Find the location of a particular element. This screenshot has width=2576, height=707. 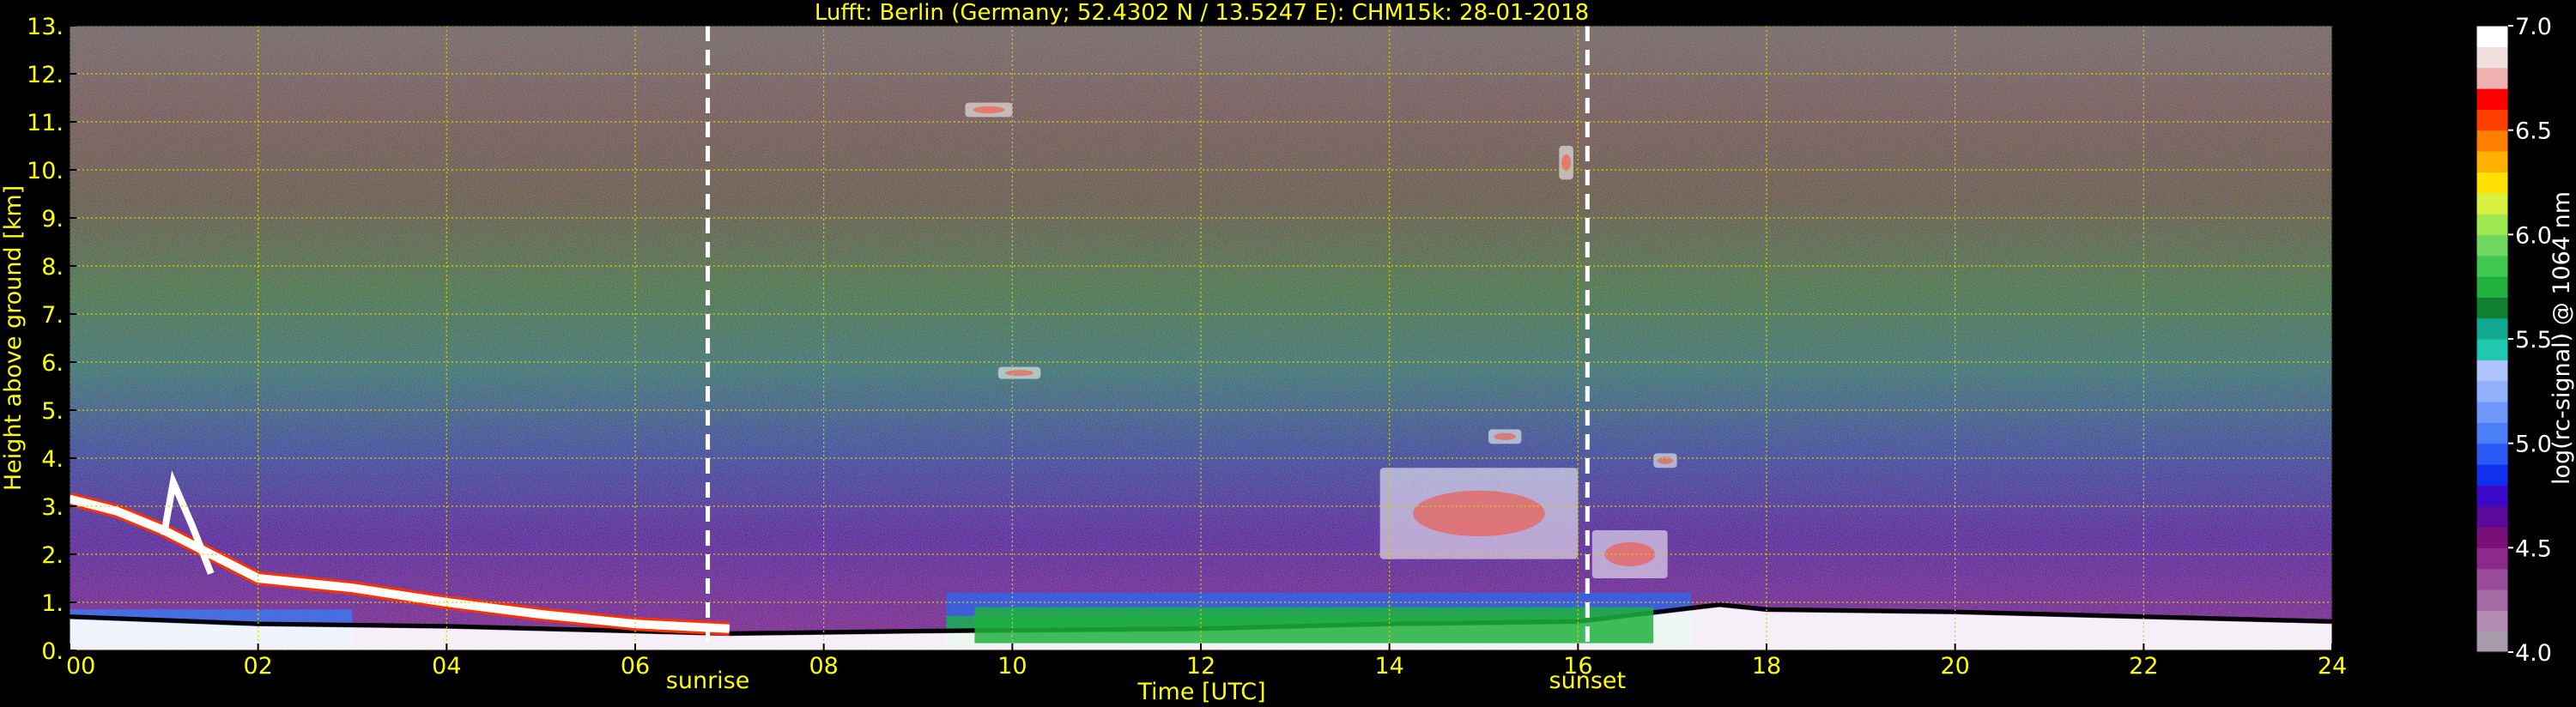

colorbar-label: log(rc-signal) @ 1064 nm is located at coordinates (2562, 338).